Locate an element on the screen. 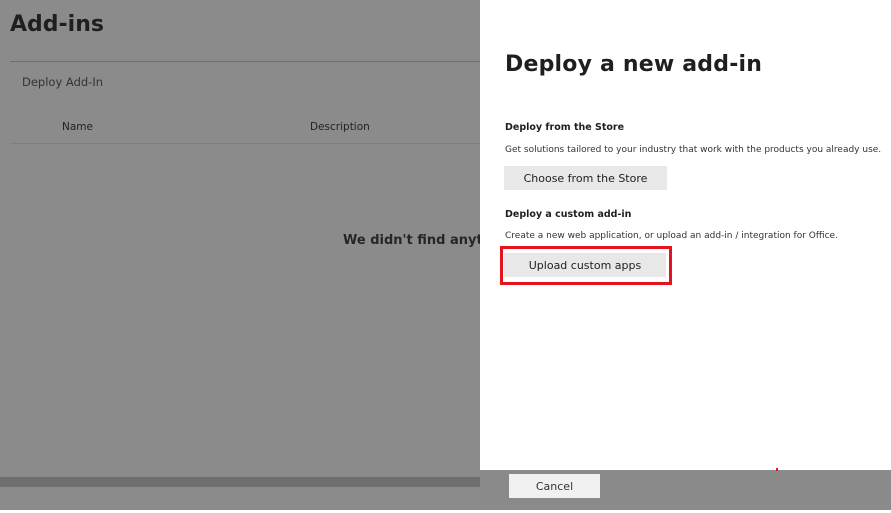  horizontal-scrollbar is located at coordinates (240, 482).